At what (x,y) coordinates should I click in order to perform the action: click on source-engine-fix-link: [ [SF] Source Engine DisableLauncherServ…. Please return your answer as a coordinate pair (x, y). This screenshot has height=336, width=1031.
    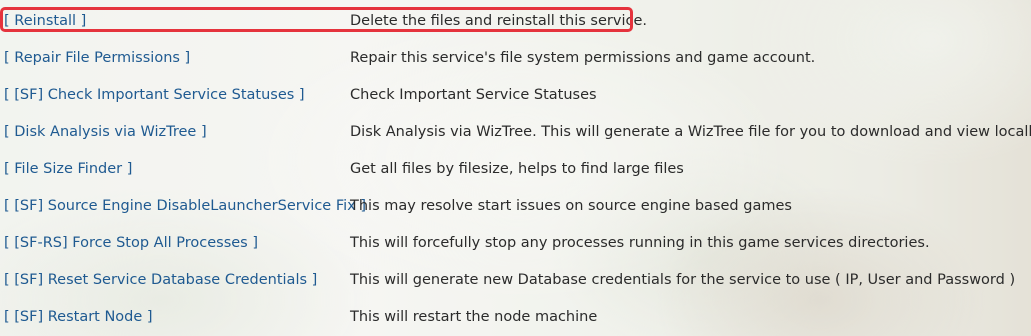
    Looking at the image, I should click on (185, 206).